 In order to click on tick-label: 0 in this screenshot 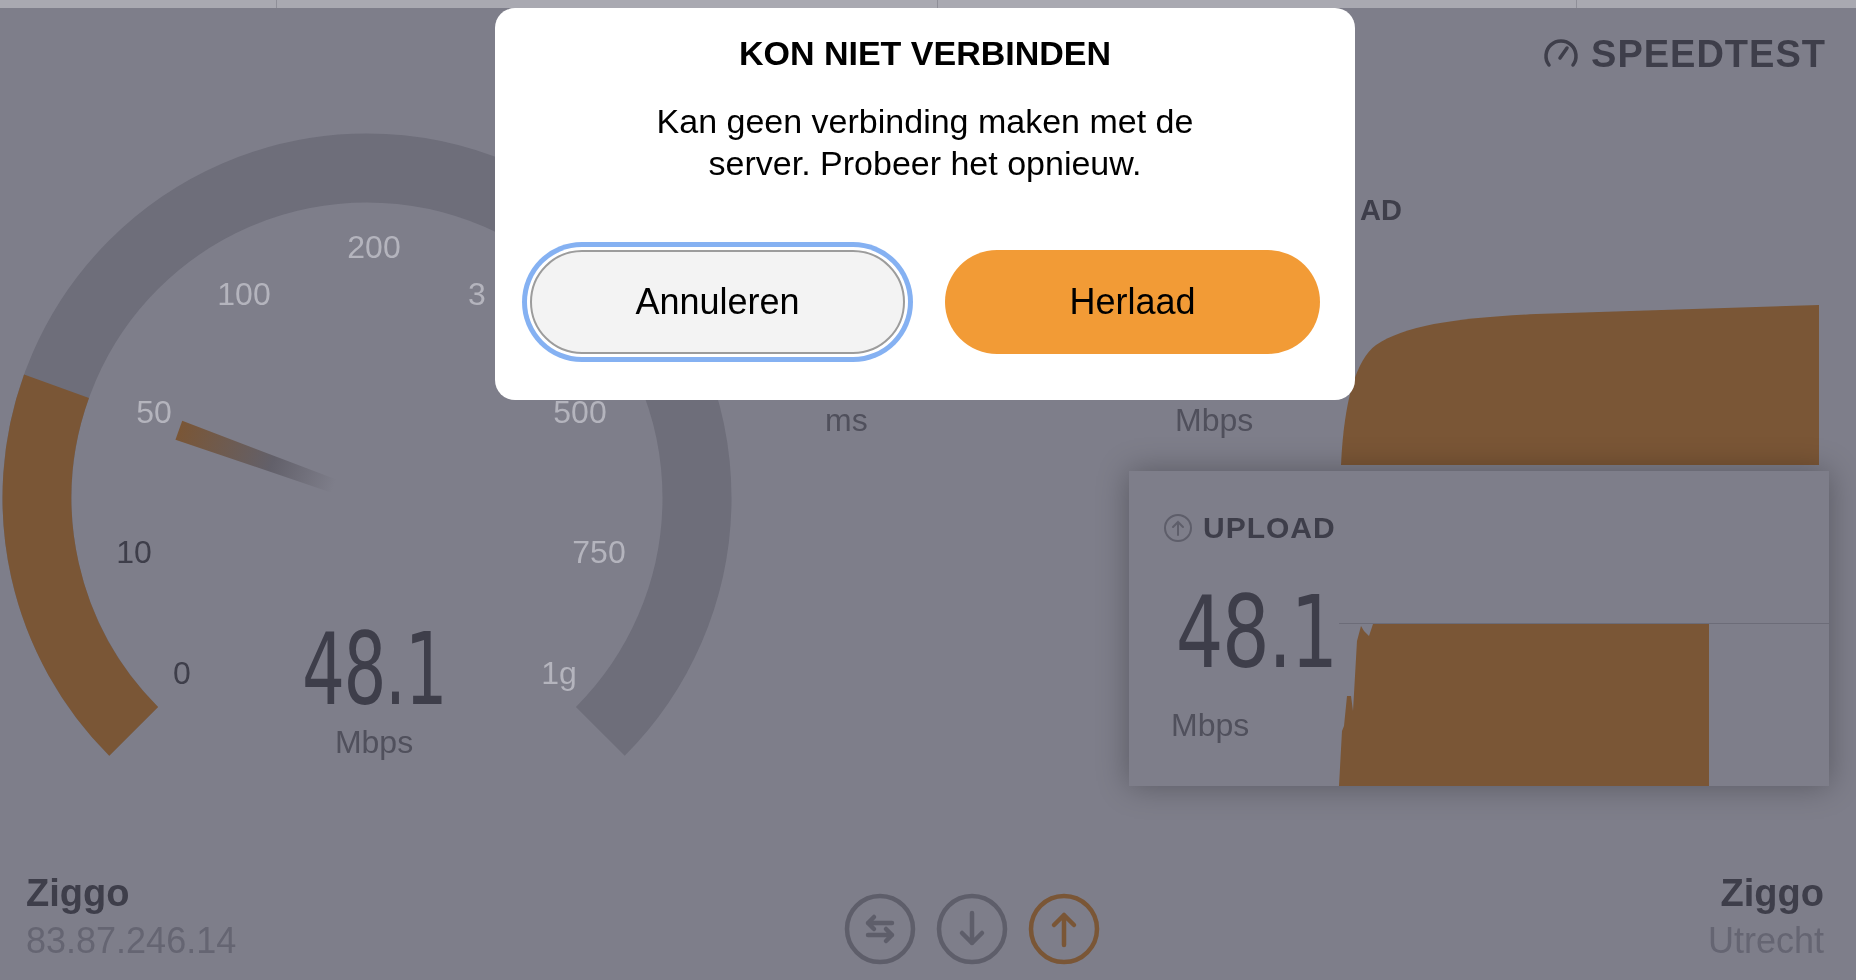, I will do `click(182, 673)`.